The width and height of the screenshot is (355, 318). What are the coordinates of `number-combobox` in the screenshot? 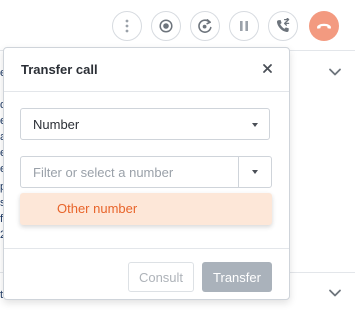 It's located at (146, 172).